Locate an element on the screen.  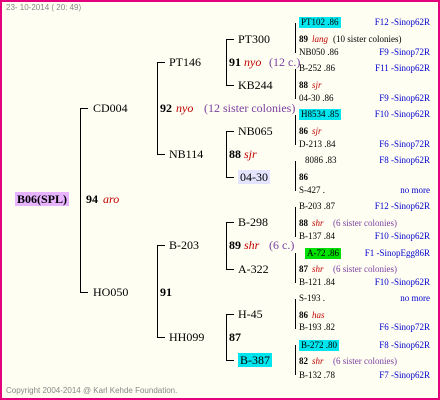
gen4-link: F1 -SinopEgg86R is located at coordinates (397, 253).